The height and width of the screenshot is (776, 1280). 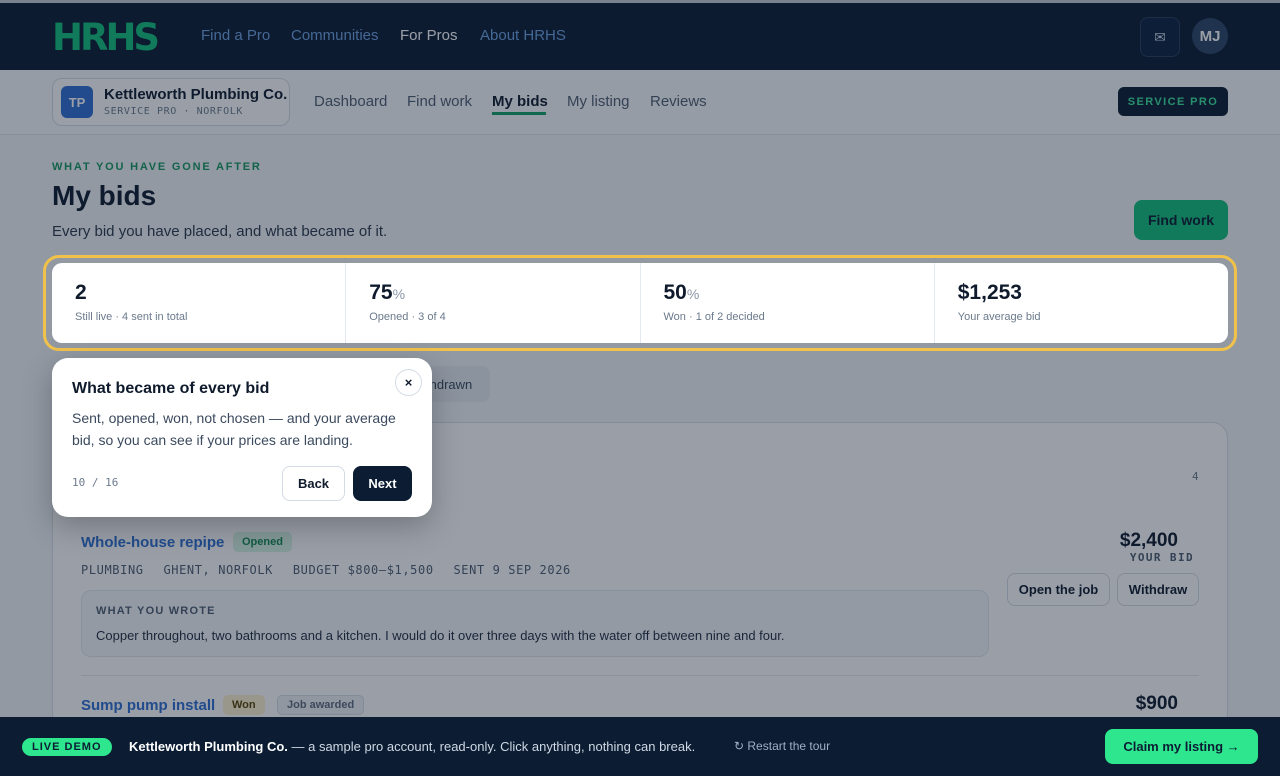 I want to click on stat-average: $1,253 Your average bid, so click(x=1081, y=303).